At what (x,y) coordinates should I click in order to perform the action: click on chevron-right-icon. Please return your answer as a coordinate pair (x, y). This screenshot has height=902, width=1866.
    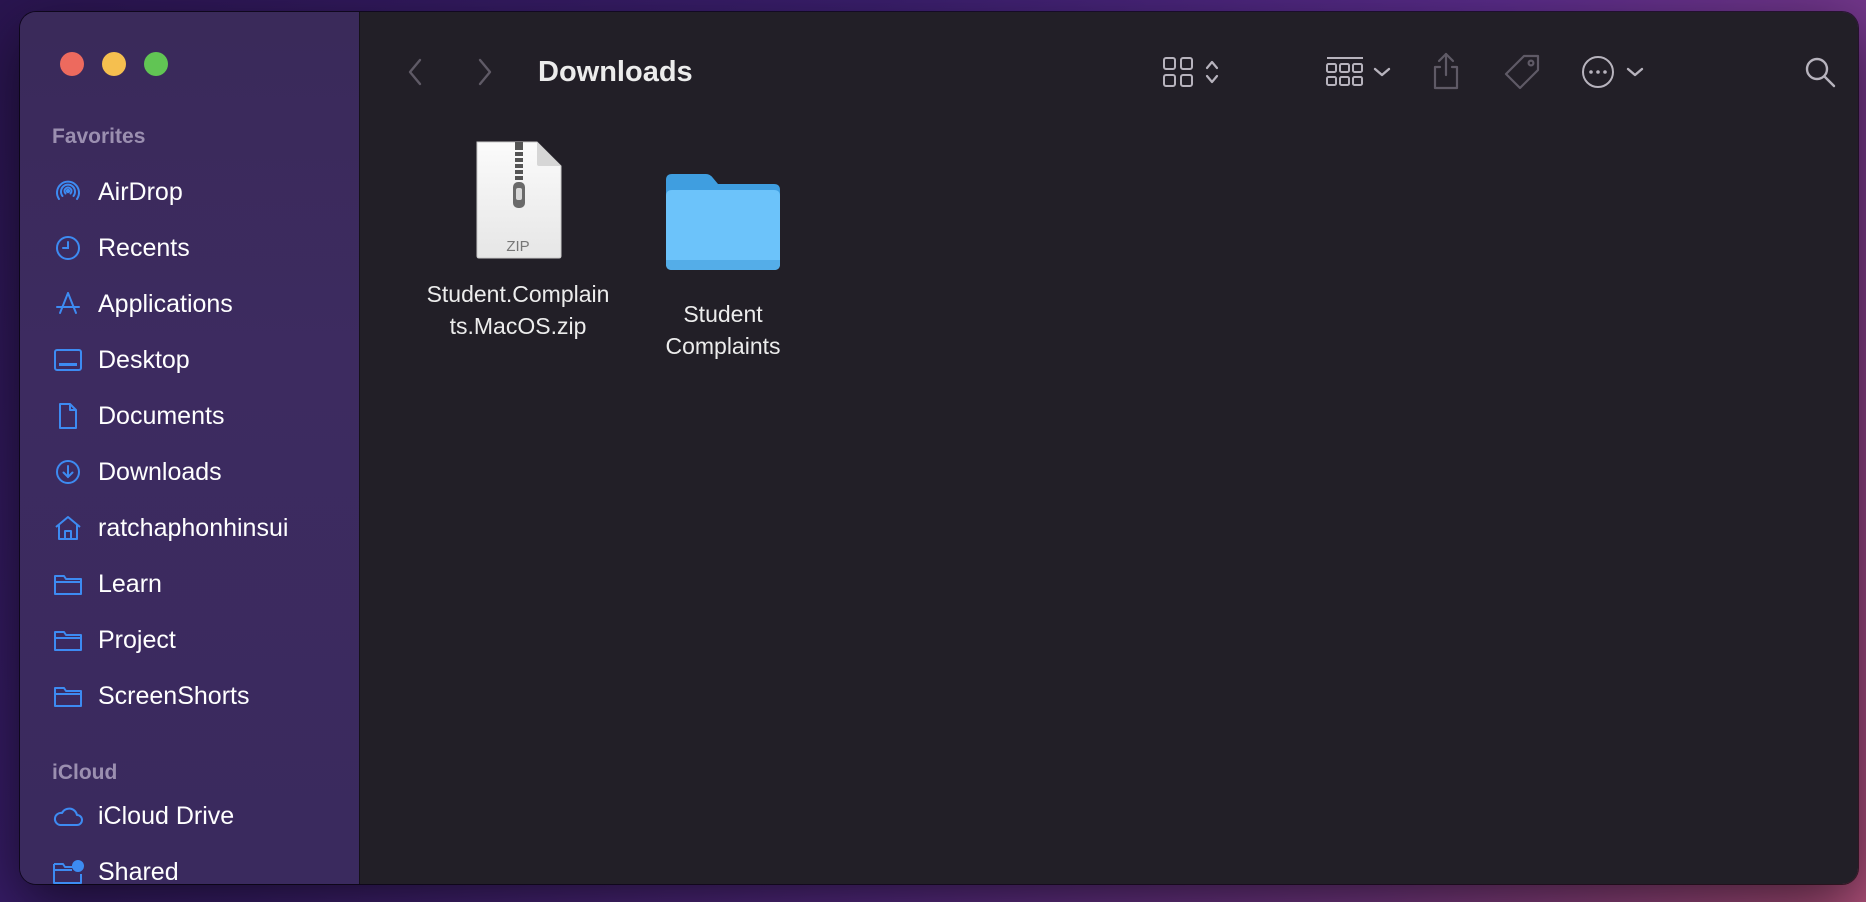
    Looking at the image, I should click on (485, 74).